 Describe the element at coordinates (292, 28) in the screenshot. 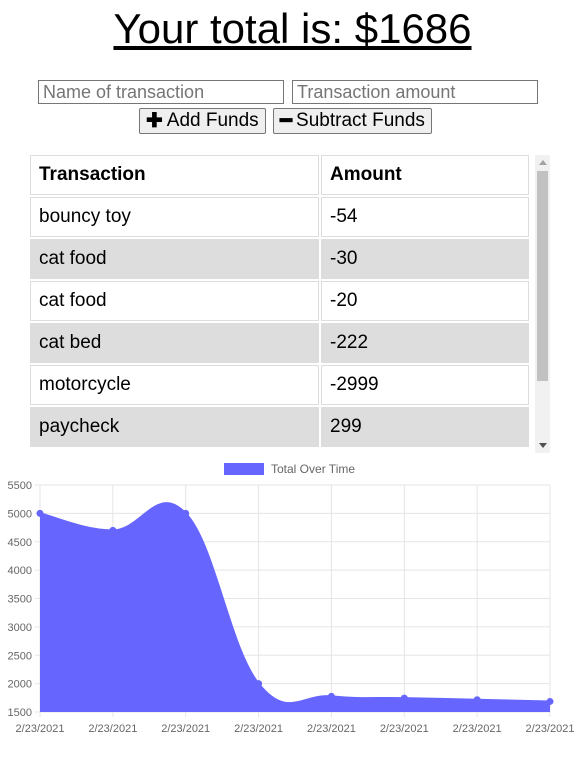

I see `total-heading: Your total is: $1686` at that location.